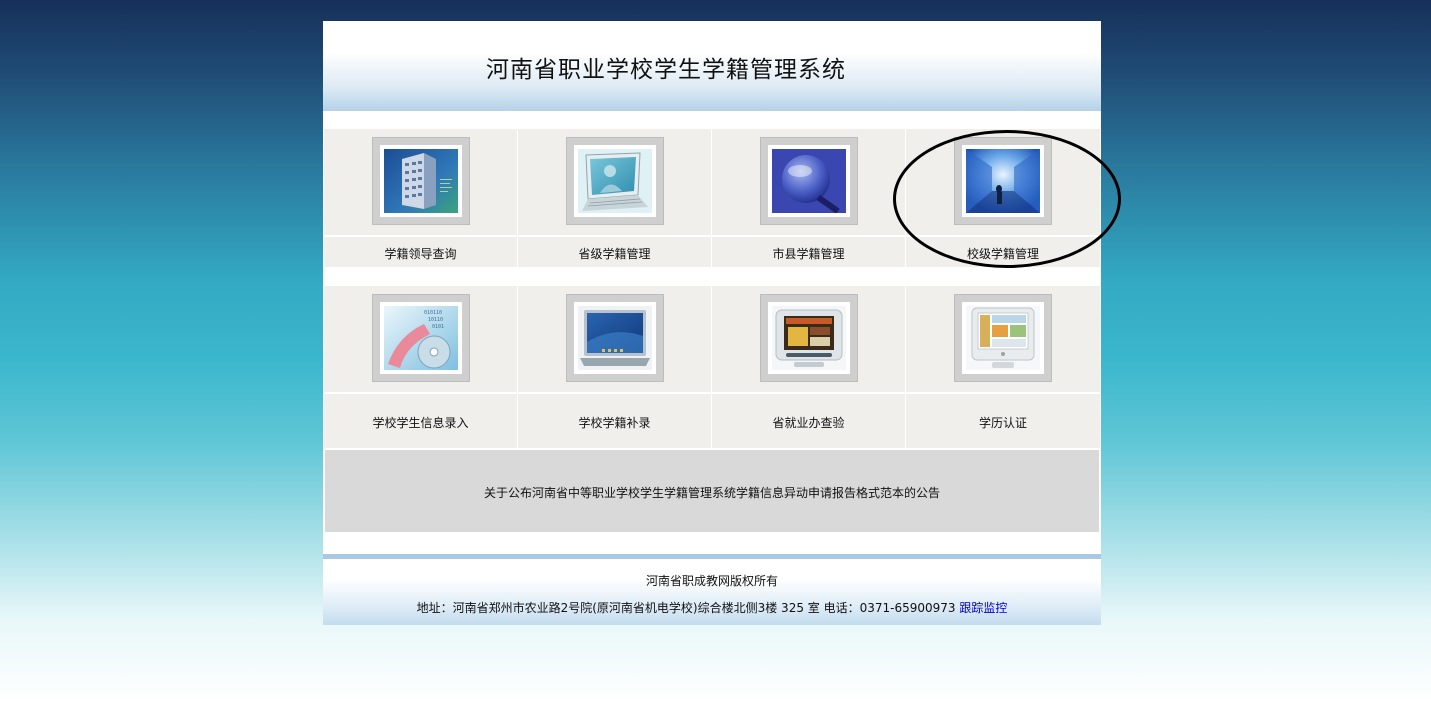  I want to click on module-tile-leader-query: 学籍领导查询, so click(421, 198).